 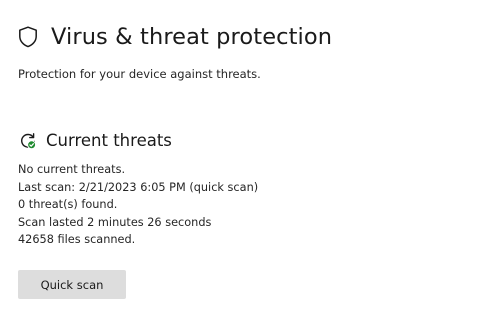 I want to click on current-threats-header: Current threats, so click(x=95, y=140).